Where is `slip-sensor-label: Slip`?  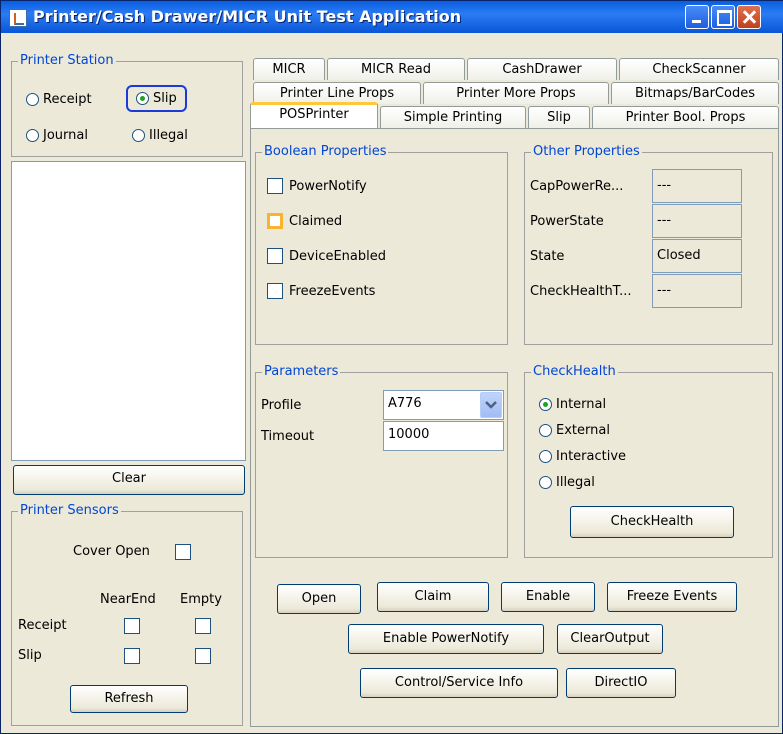
slip-sensor-label: Slip is located at coordinates (30, 655).